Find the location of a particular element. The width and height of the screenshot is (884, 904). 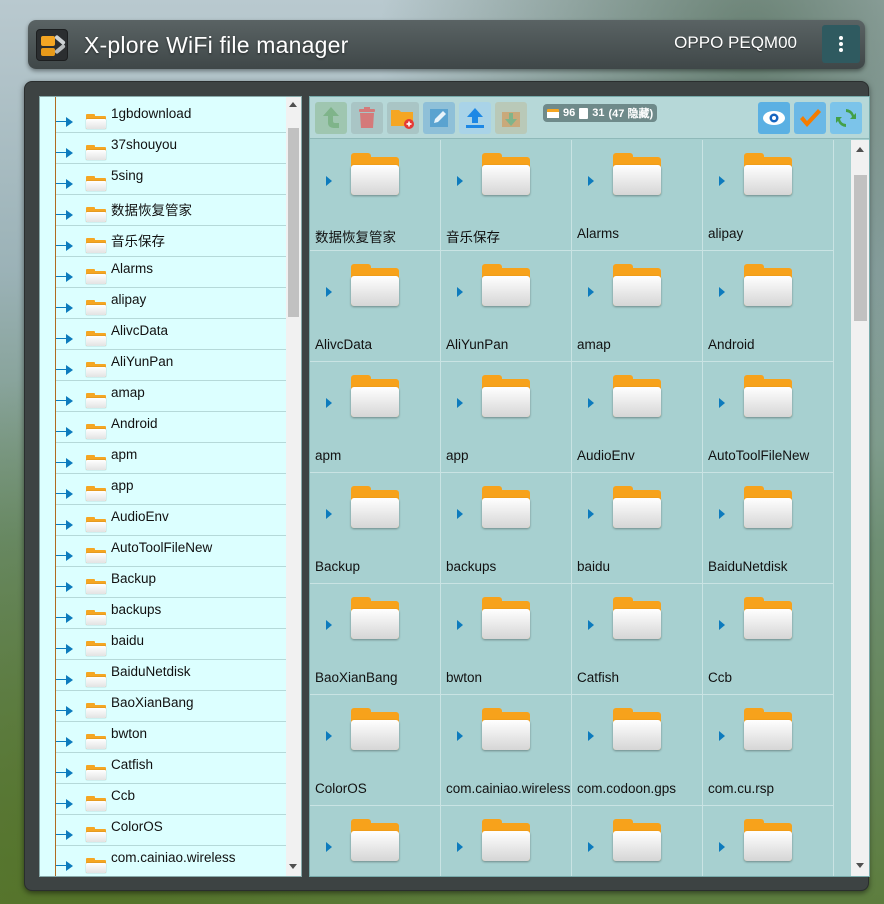

tree-item: AlivcData is located at coordinates (163, 334).